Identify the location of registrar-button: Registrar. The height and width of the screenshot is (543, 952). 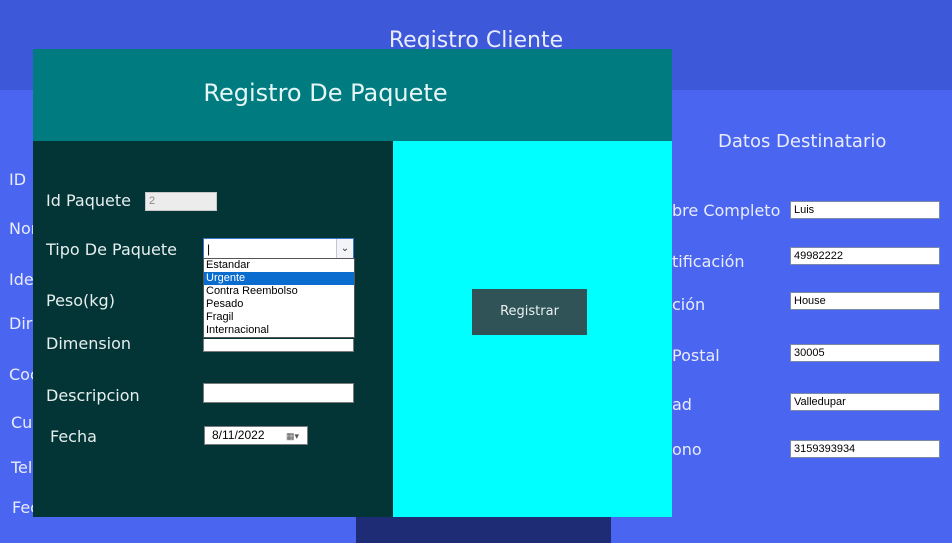
(529, 312).